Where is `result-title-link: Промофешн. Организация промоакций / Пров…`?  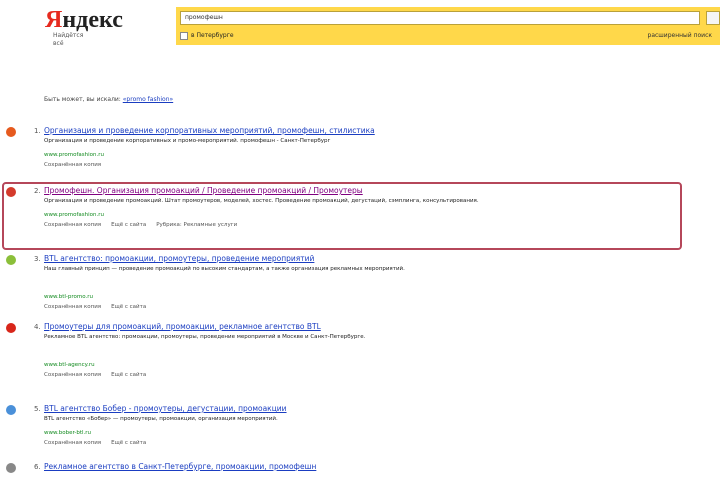
result-title-link: Промофешн. Организация промоакций / Пров… is located at coordinates (203, 190).